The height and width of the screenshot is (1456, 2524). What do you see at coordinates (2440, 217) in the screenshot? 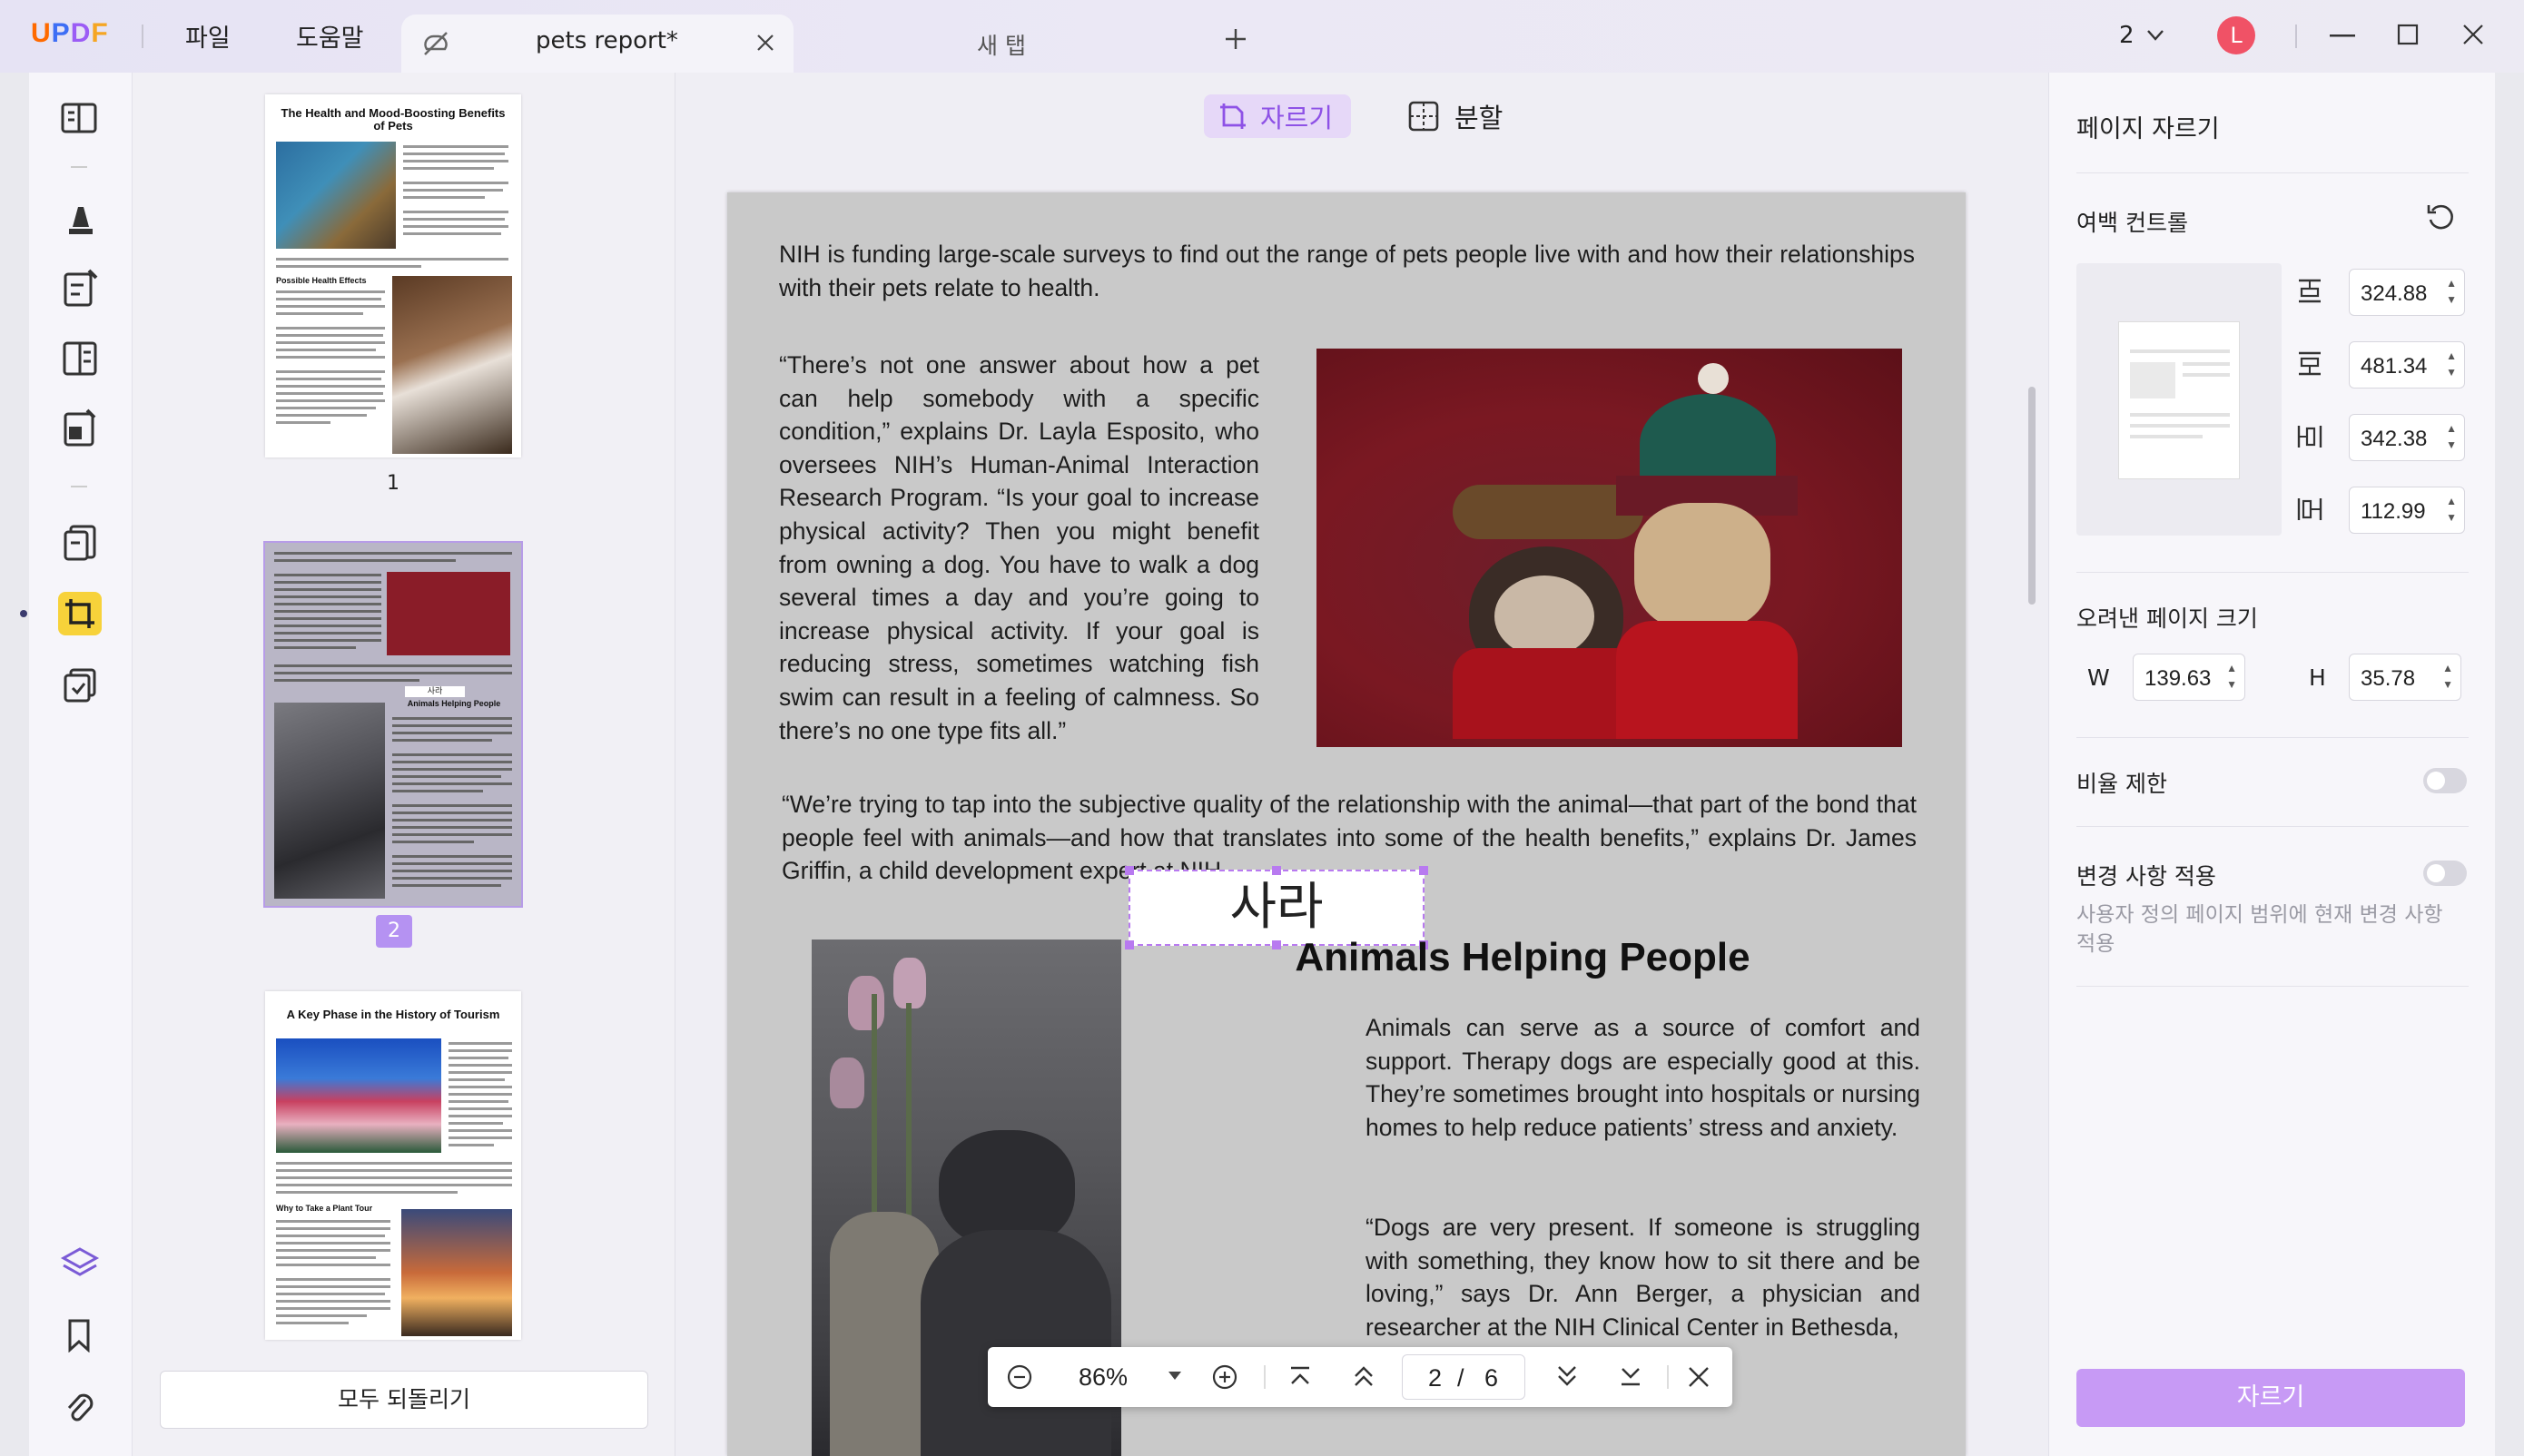
I see `reset-margins-icon` at bounding box center [2440, 217].